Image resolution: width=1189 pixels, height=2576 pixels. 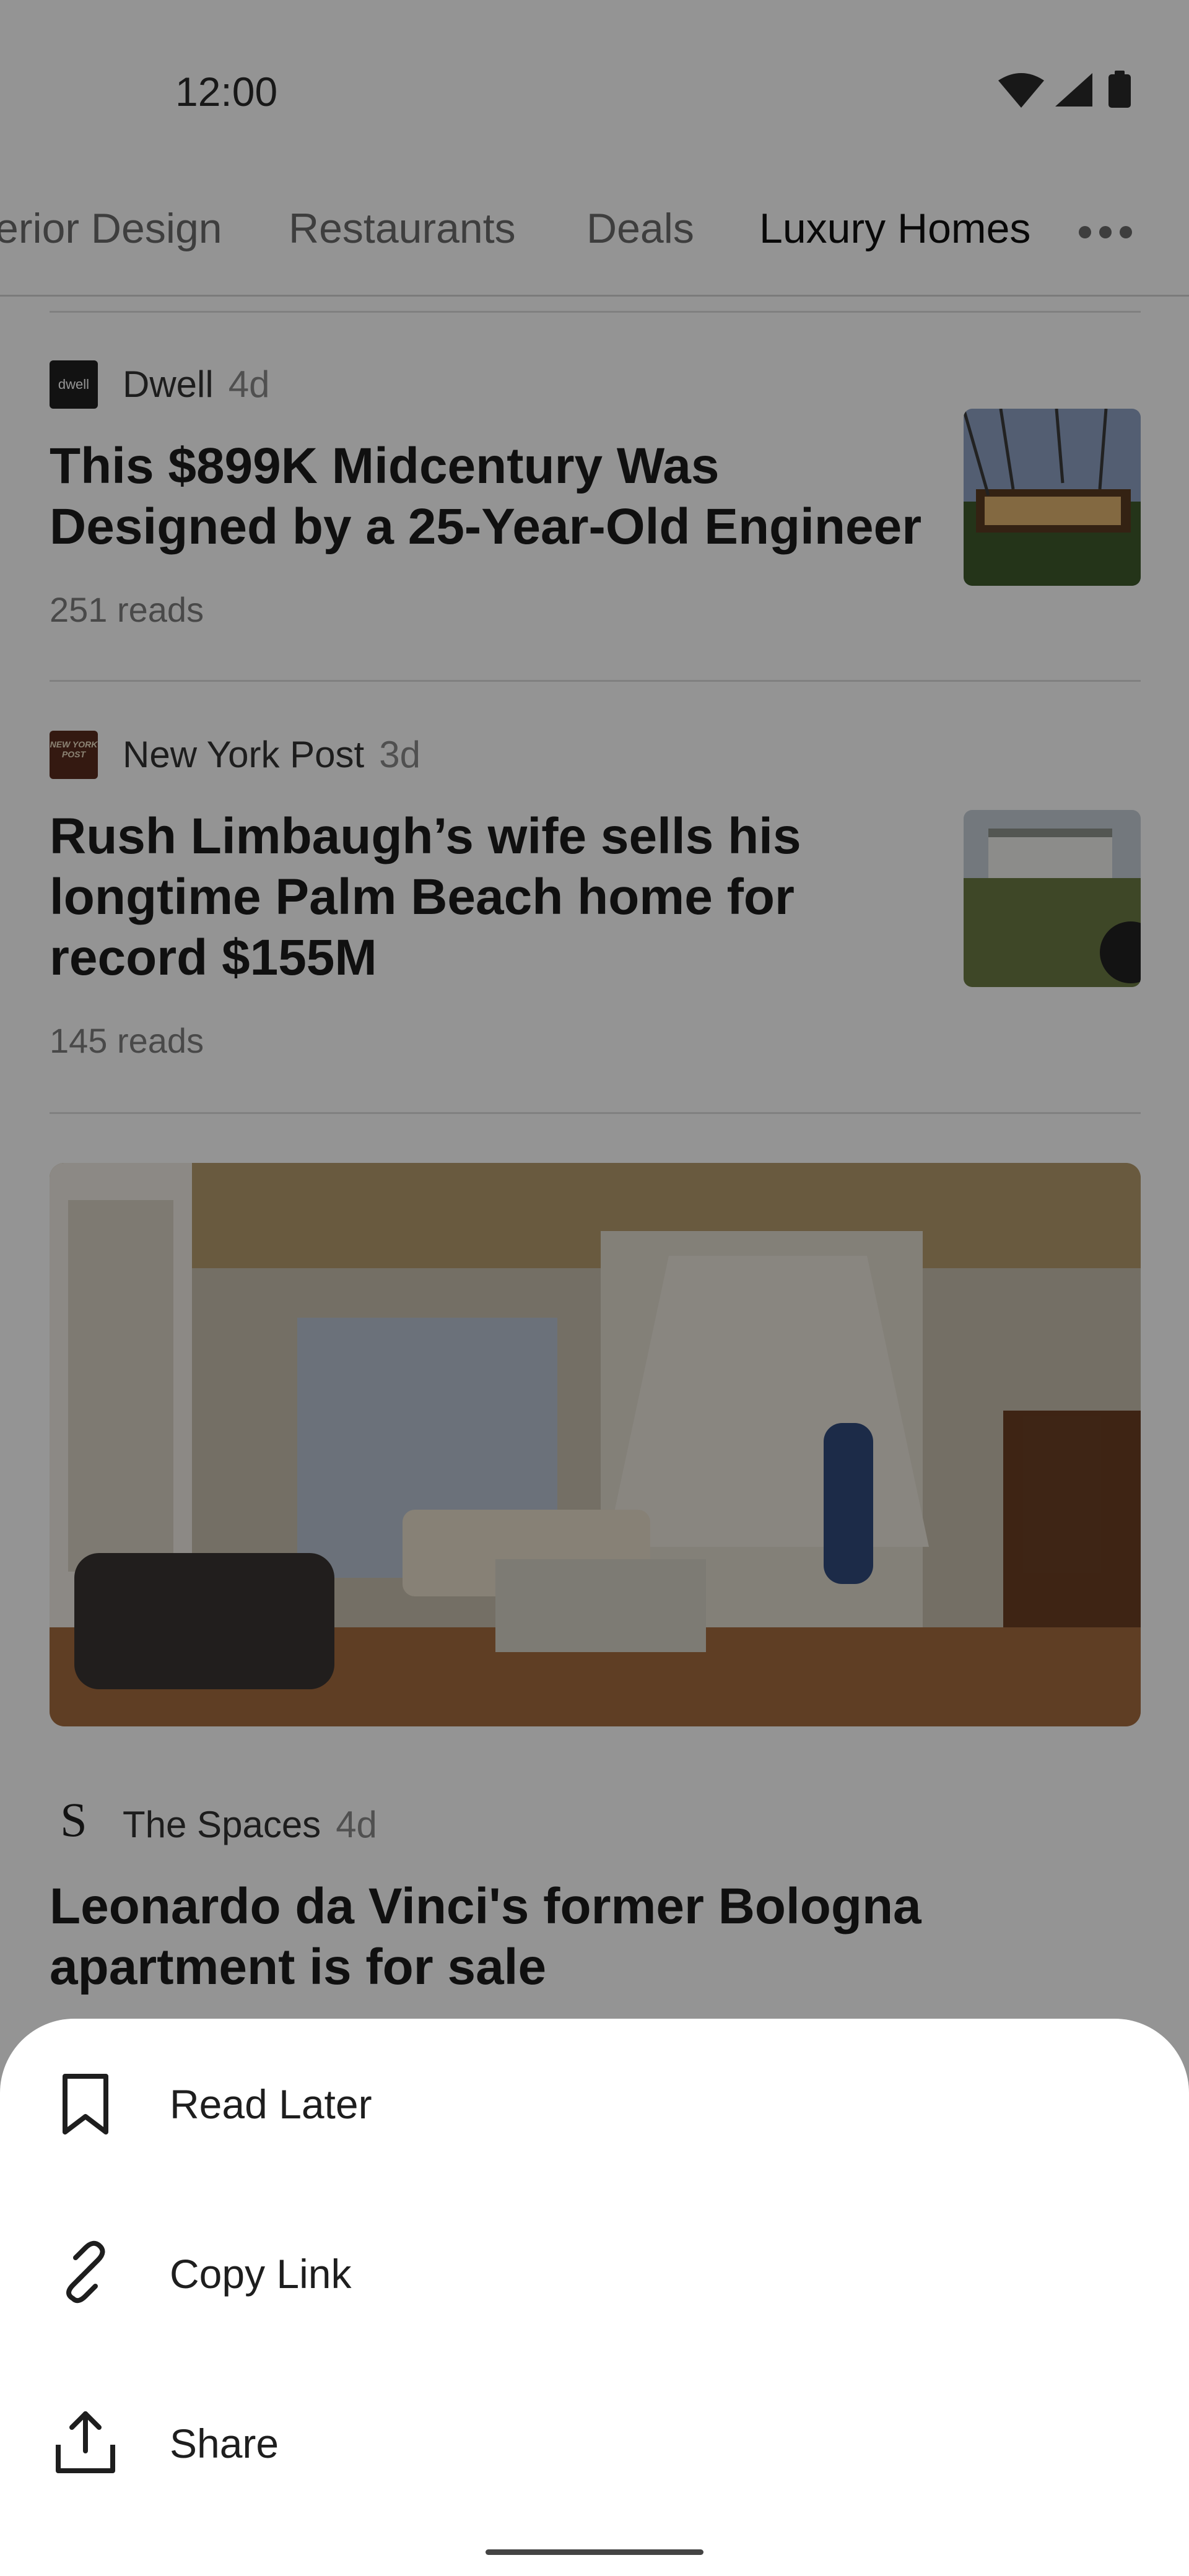 What do you see at coordinates (85, 2104) in the screenshot?
I see `bookmark-icon` at bounding box center [85, 2104].